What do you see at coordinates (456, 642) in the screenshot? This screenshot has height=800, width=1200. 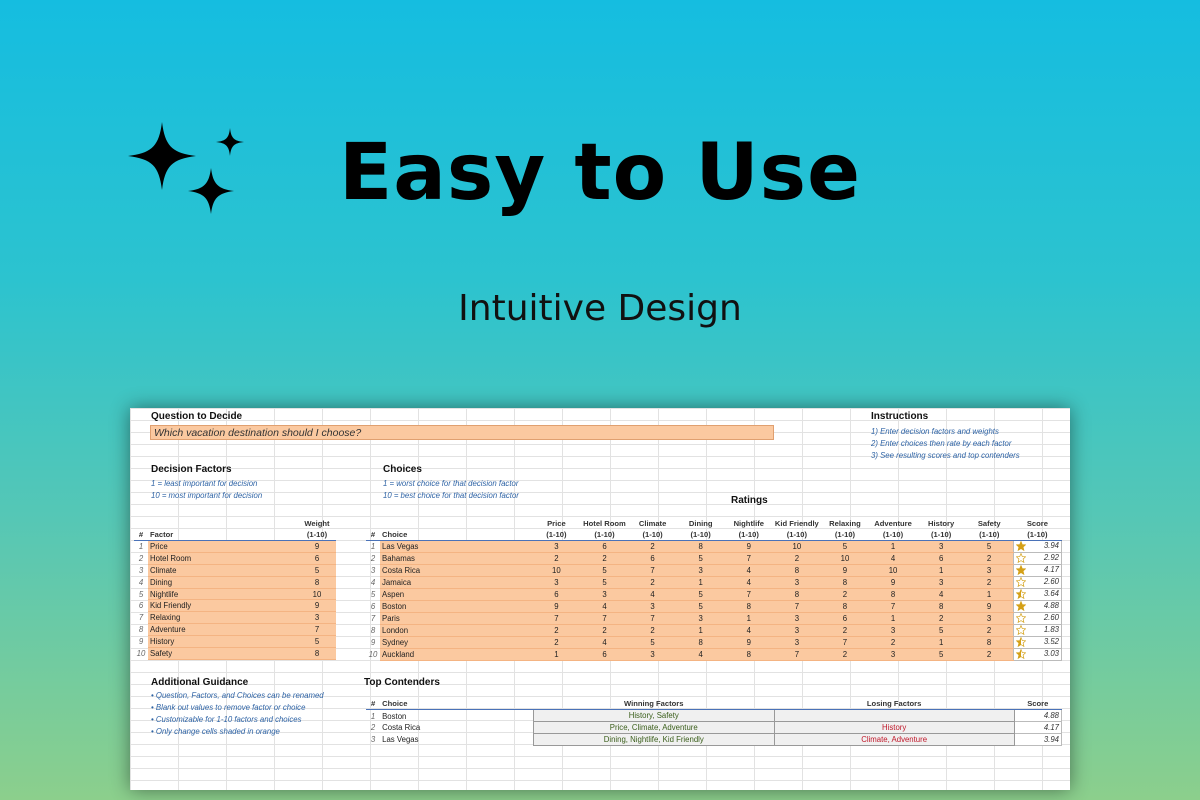 I see `choice-name-cell: Sydney` at bounding box center [456, 642].